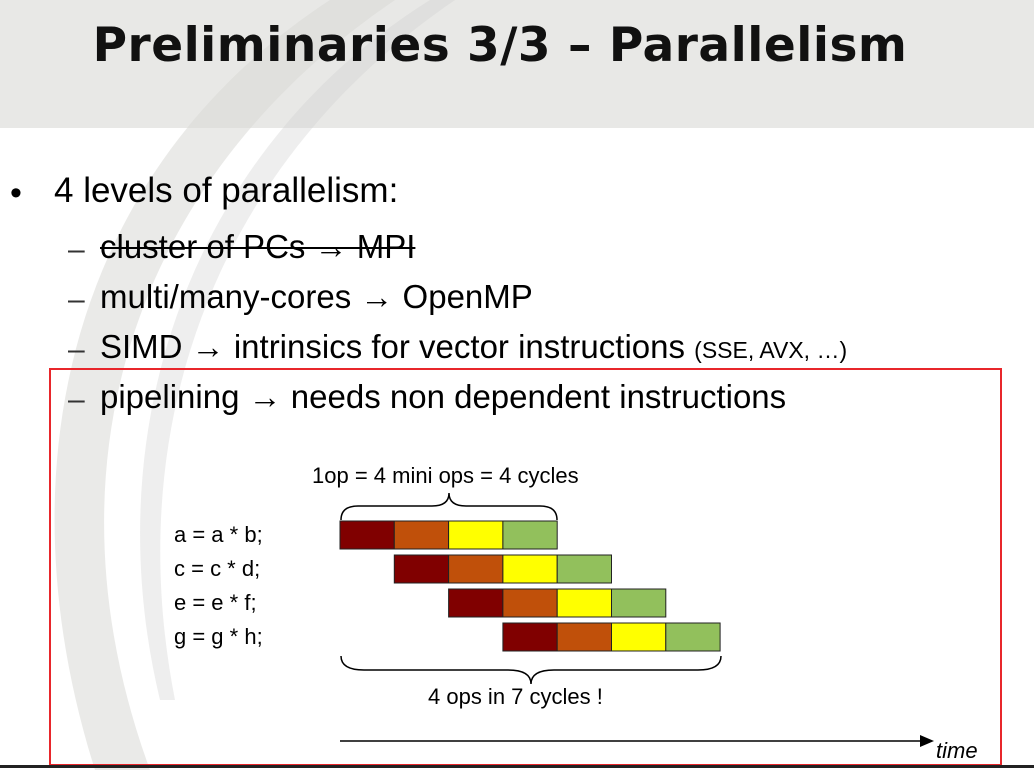  Describe the element at coordinates (515, 696) in the screenshot. I see `throughput-label: 4 ops in 7 cycles !` at that location.